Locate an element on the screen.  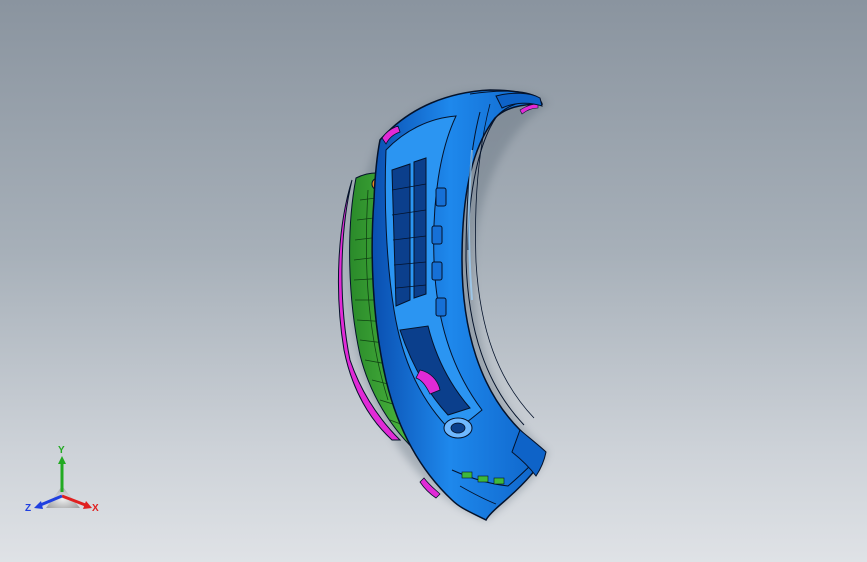
y-axis-arrow is located at coordinates (62, 460).